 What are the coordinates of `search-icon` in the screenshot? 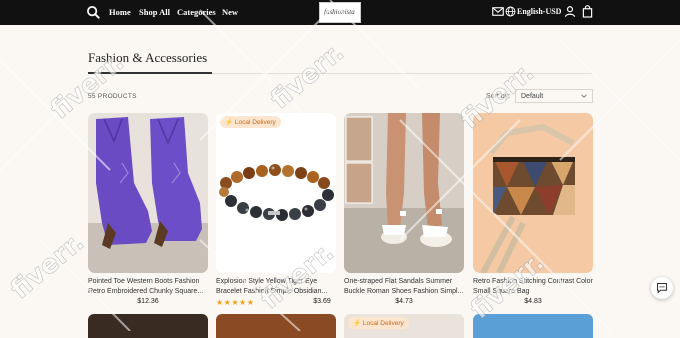 It's located at (93, 12).